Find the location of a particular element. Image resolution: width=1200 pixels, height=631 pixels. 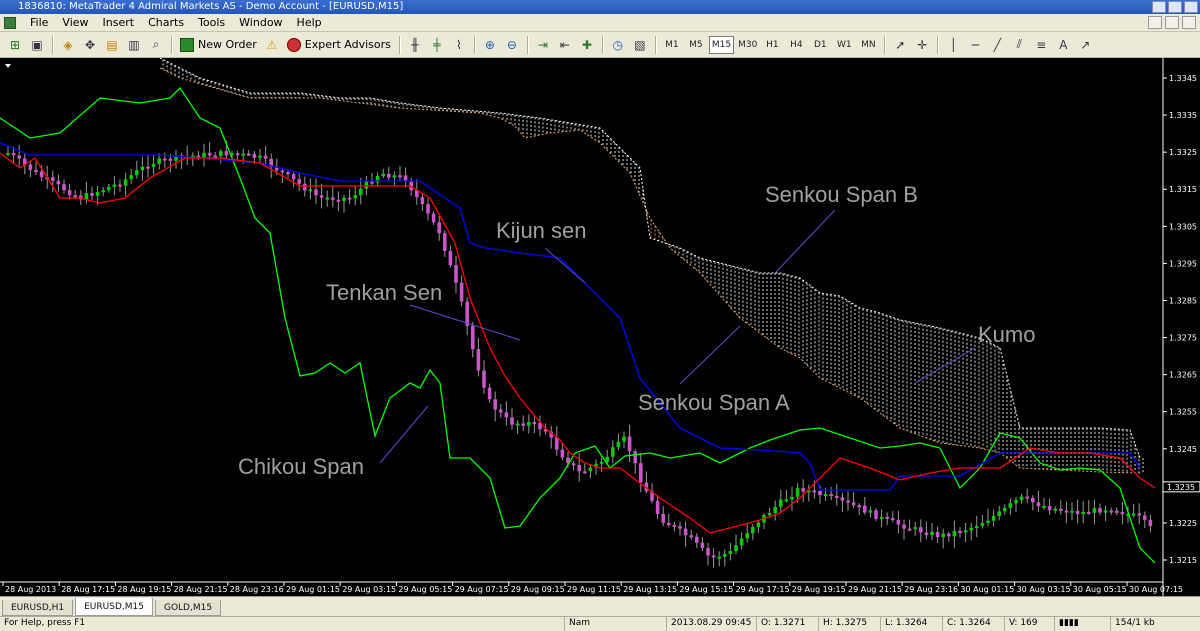

arrow-icon: ↗ is located at coordinates (1085, 45).